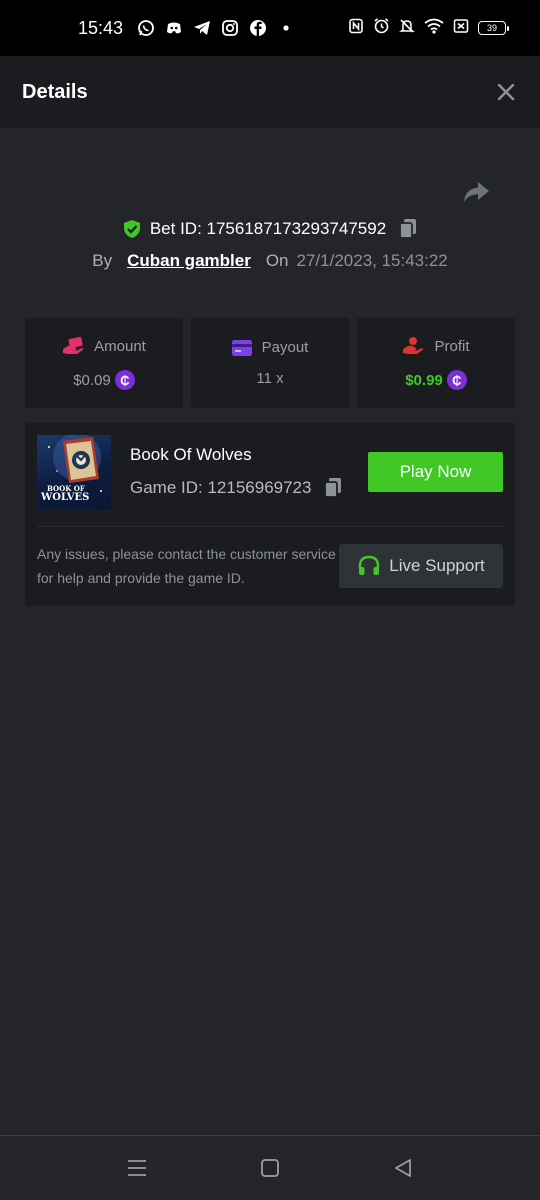 The image size is (540, 1200). I want to click on back-button, so click(403, 1168).